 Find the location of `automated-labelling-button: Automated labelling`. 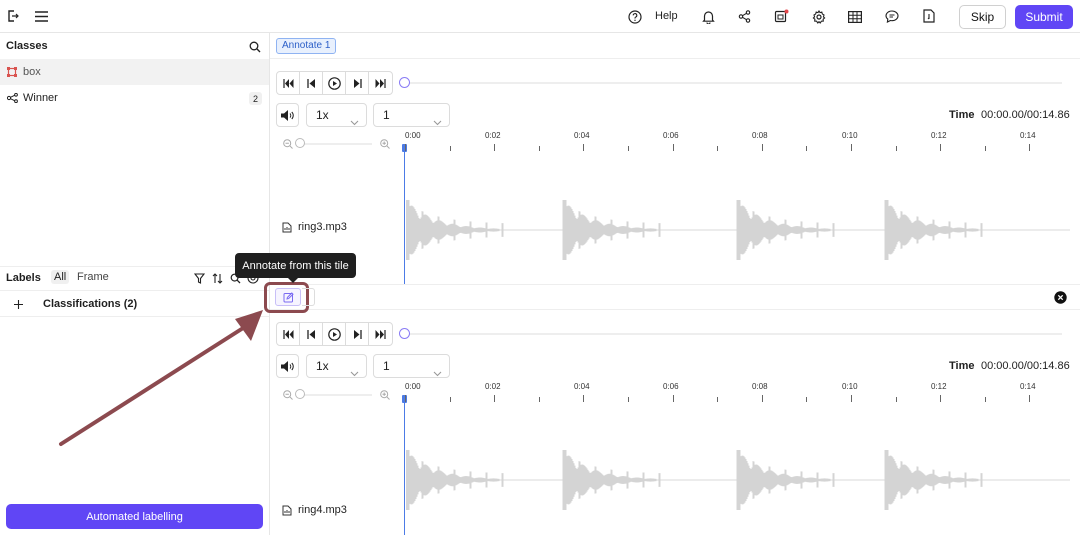

automated-labelling-button: Automated labelling is located at coordinates (134, 516).